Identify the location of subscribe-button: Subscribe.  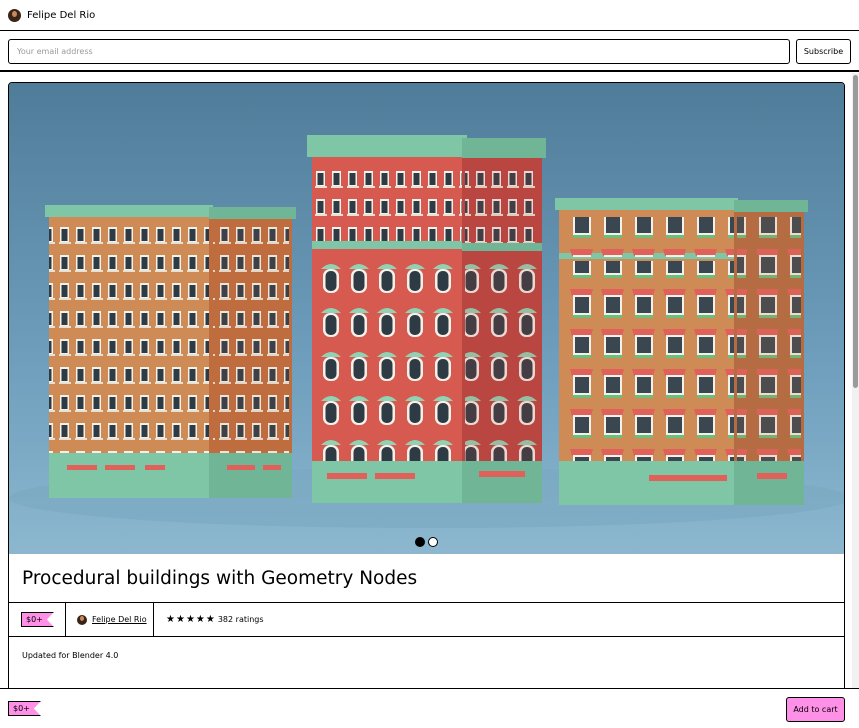
(823, 51).